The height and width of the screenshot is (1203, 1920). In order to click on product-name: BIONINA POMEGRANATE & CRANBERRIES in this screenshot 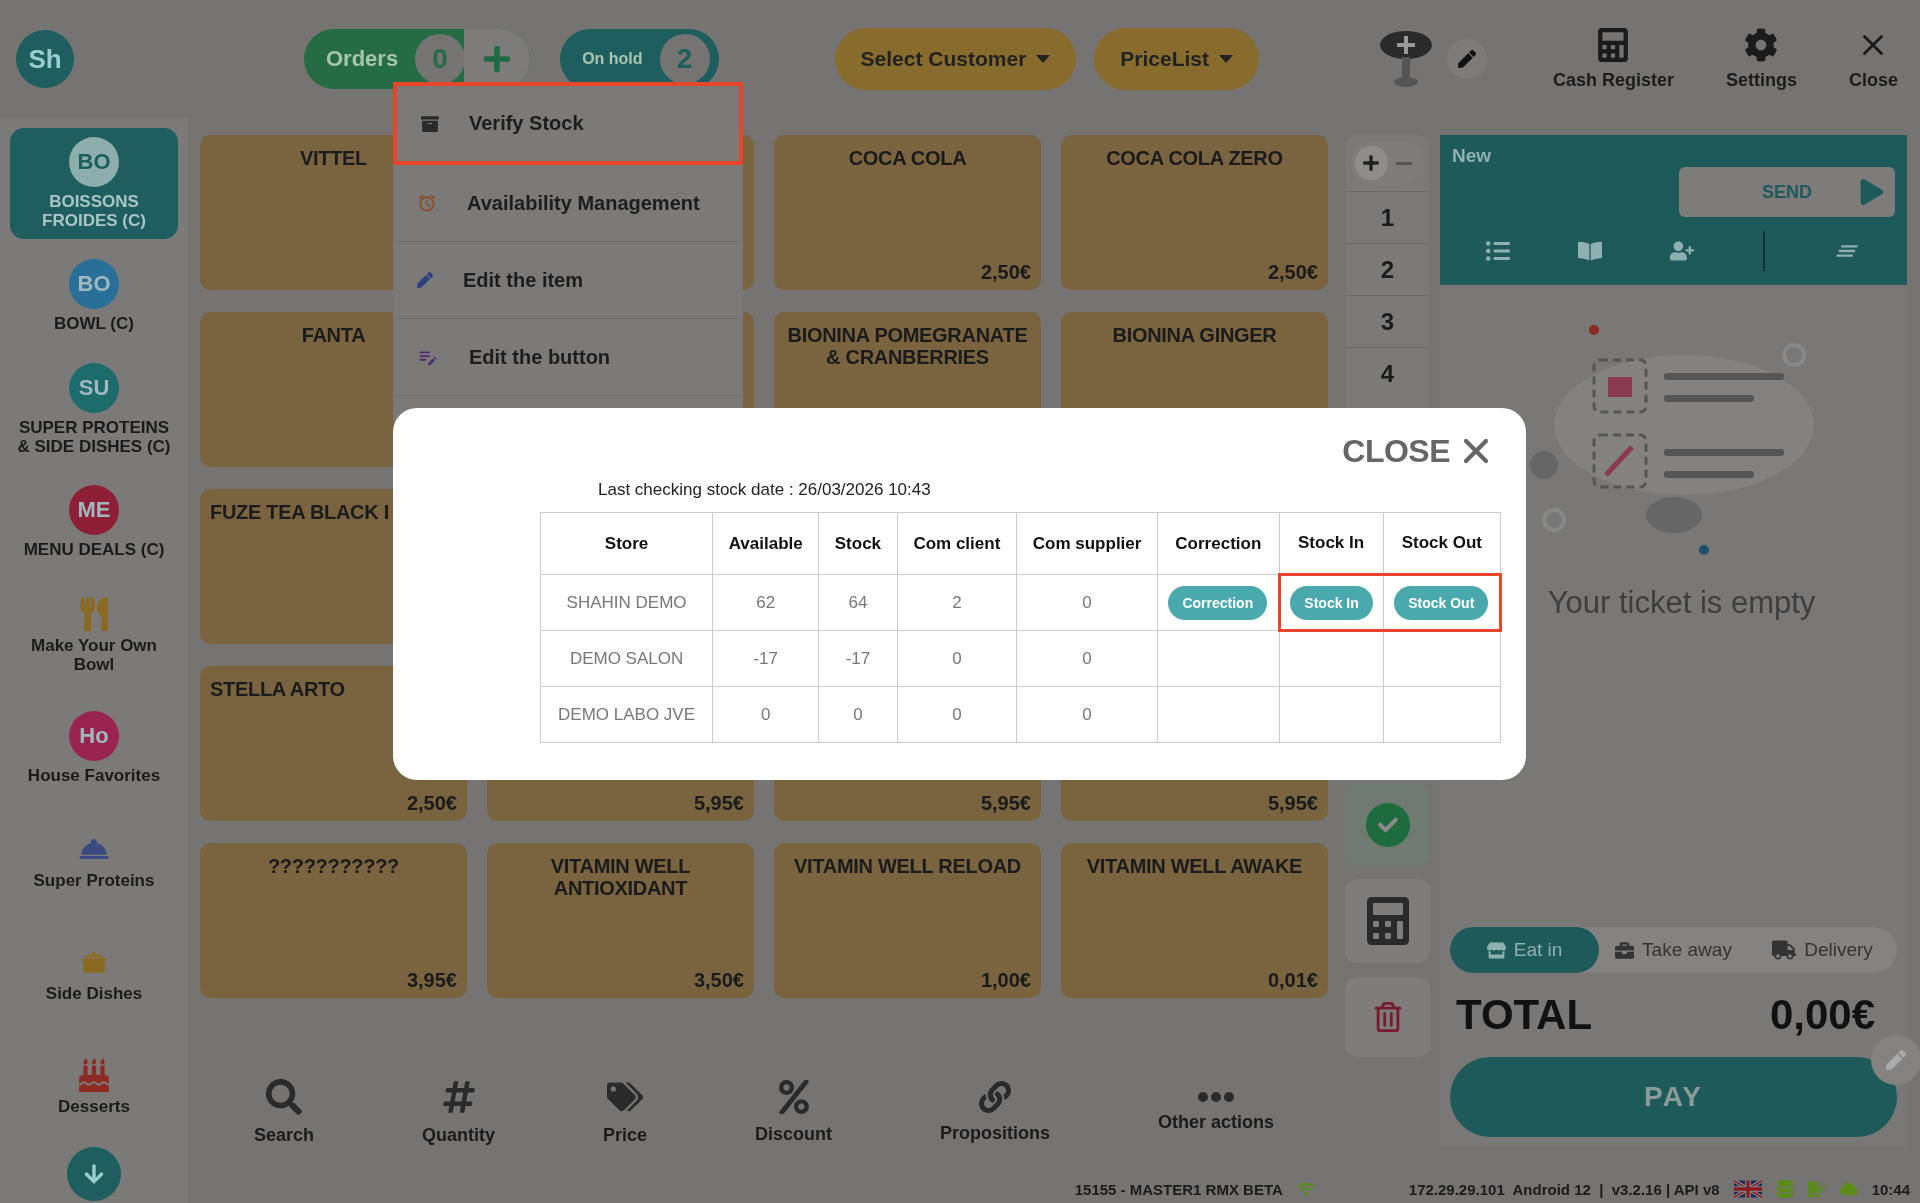, I will do `click(907, 346)`.